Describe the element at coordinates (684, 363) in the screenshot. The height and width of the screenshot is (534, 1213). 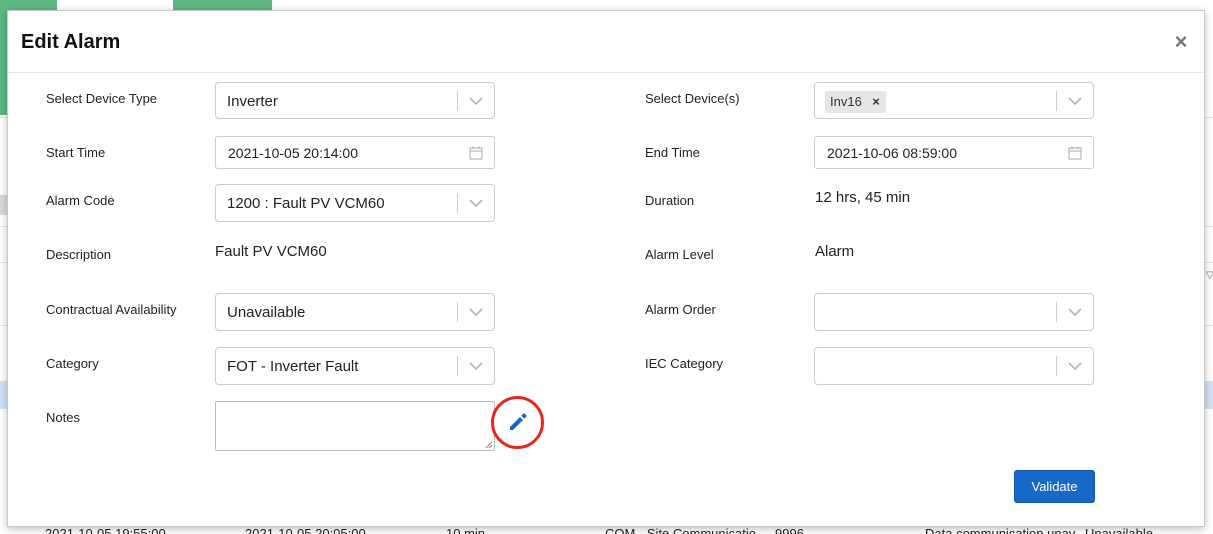
I see `iec-category-label: IEC Category` at that location.